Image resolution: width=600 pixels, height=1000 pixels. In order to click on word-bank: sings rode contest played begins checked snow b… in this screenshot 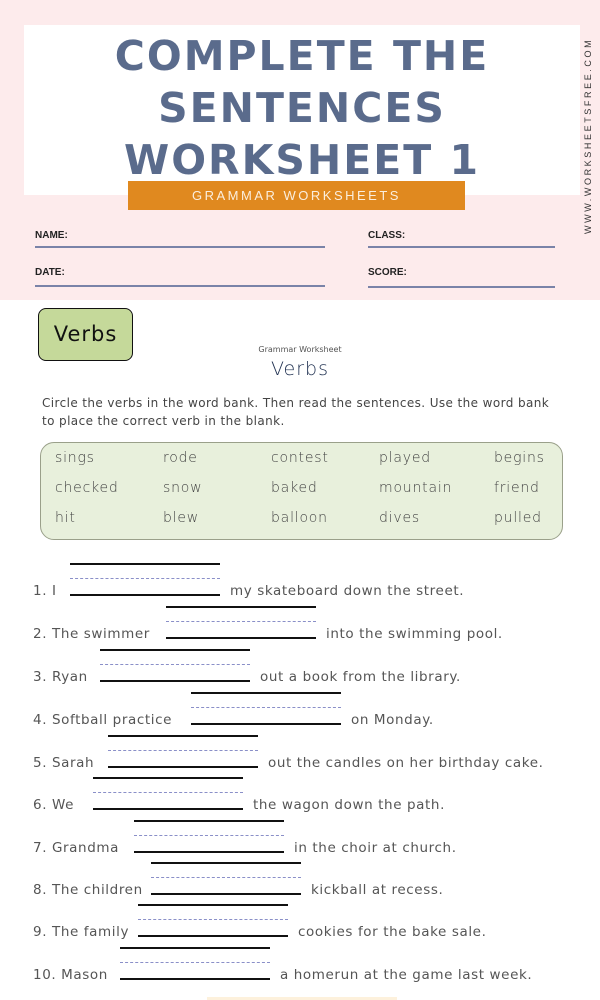, I will do `click(301, 491)`.